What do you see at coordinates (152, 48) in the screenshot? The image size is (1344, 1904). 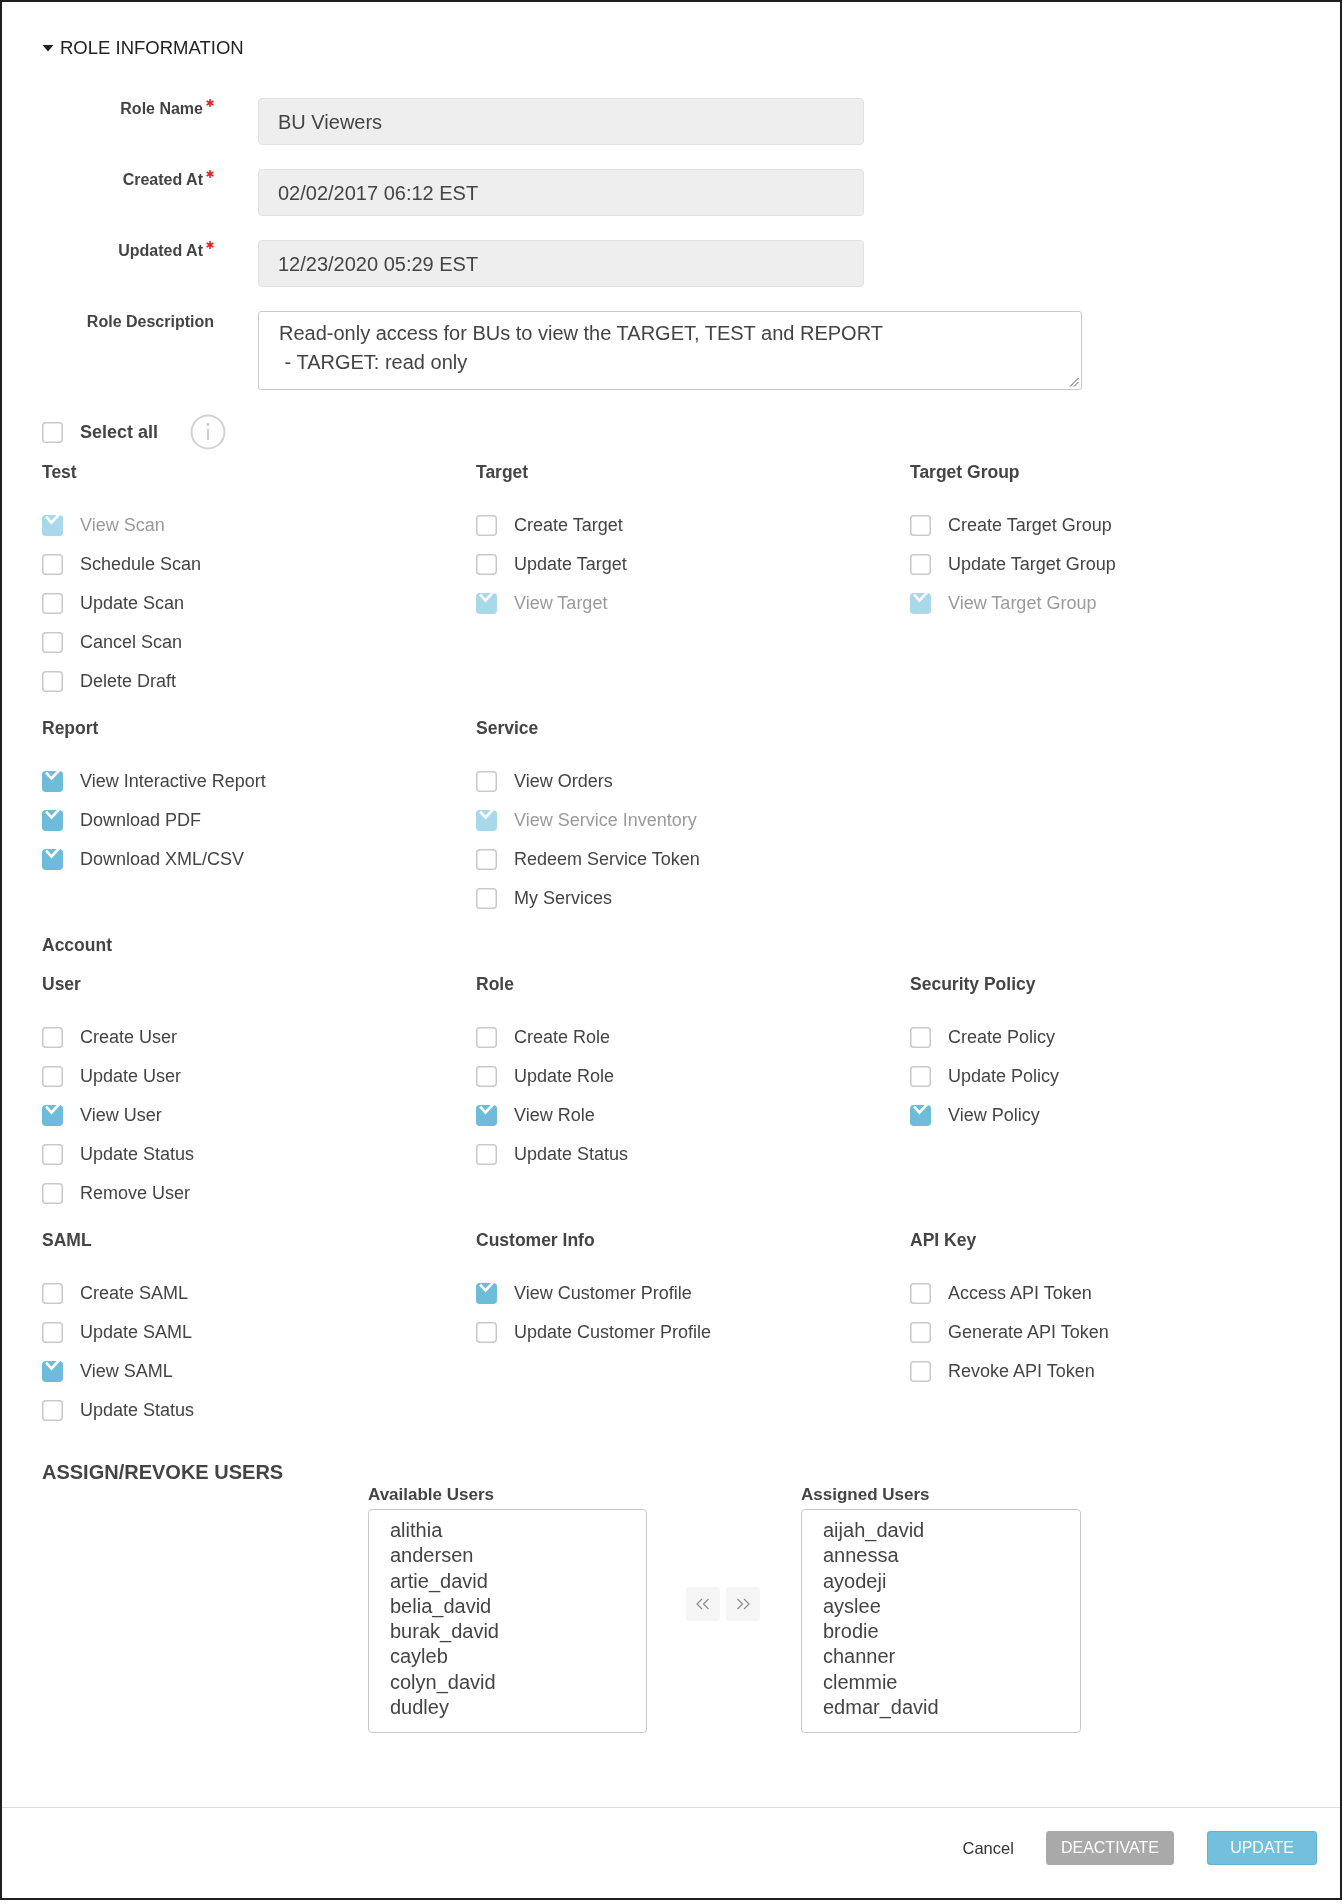 I see `section-title: ROLE INFORMATION` at bounding box center [152, 48].